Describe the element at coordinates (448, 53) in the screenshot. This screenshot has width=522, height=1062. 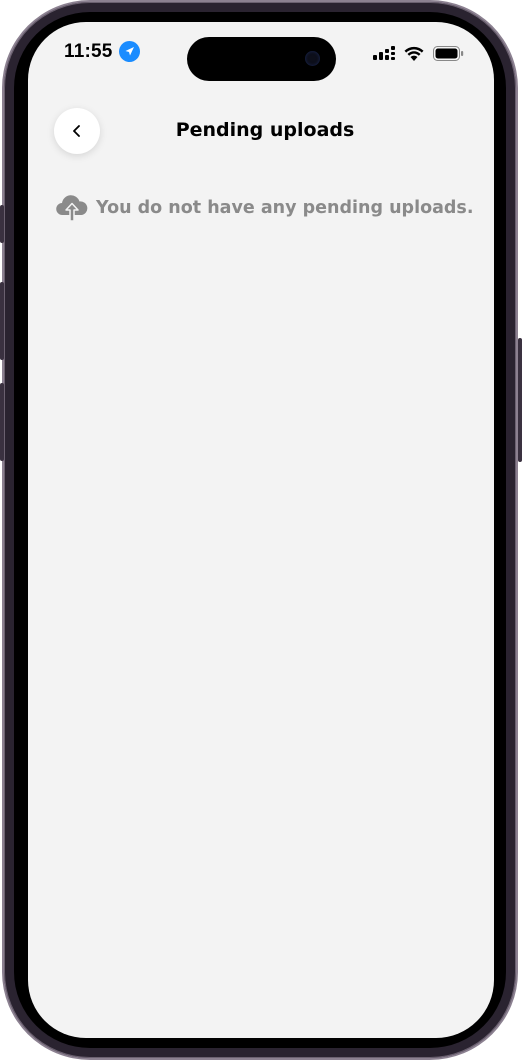
I see `battery-icon` at that location.